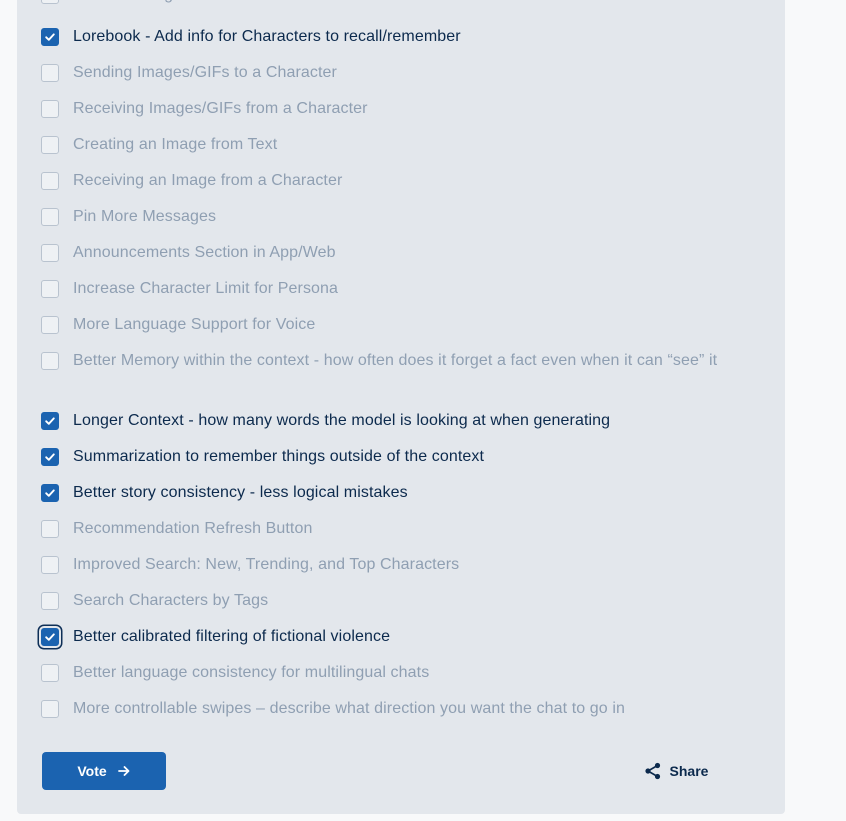  I want to click on poll-option: Receiving Images/GIFs from a Character, so click(401, 110).